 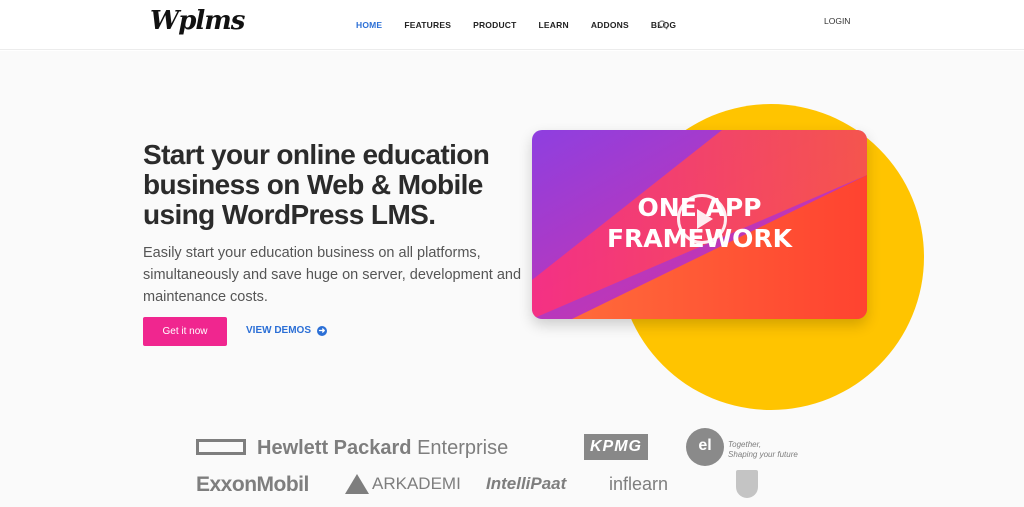 I want to click on inflearn-logo: inflearn, so click(x=639, y=484).